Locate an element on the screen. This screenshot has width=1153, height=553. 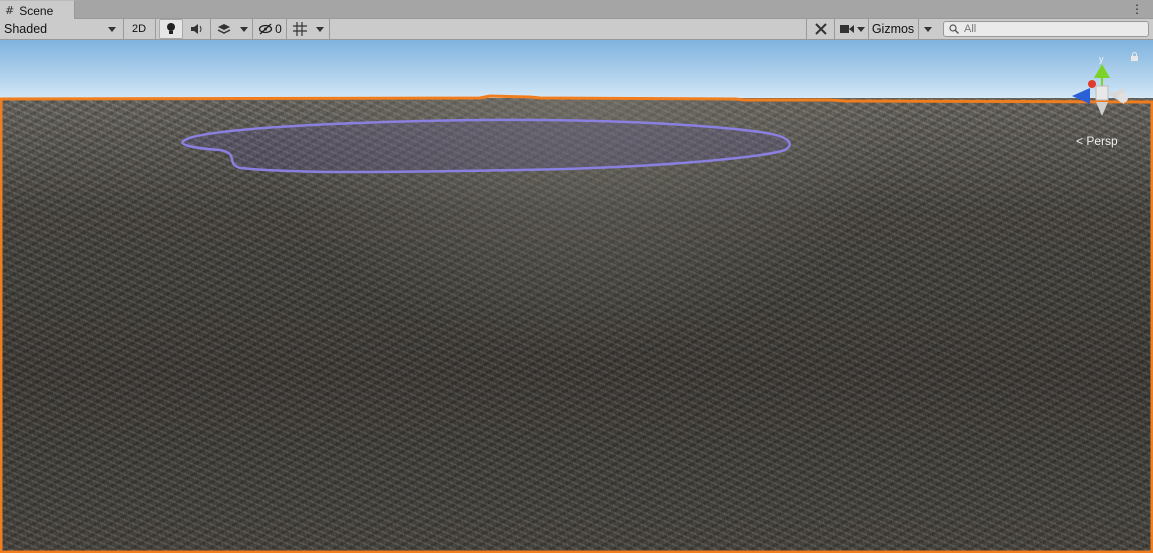
grid-snap-icon is located at coordinates (300, 29).